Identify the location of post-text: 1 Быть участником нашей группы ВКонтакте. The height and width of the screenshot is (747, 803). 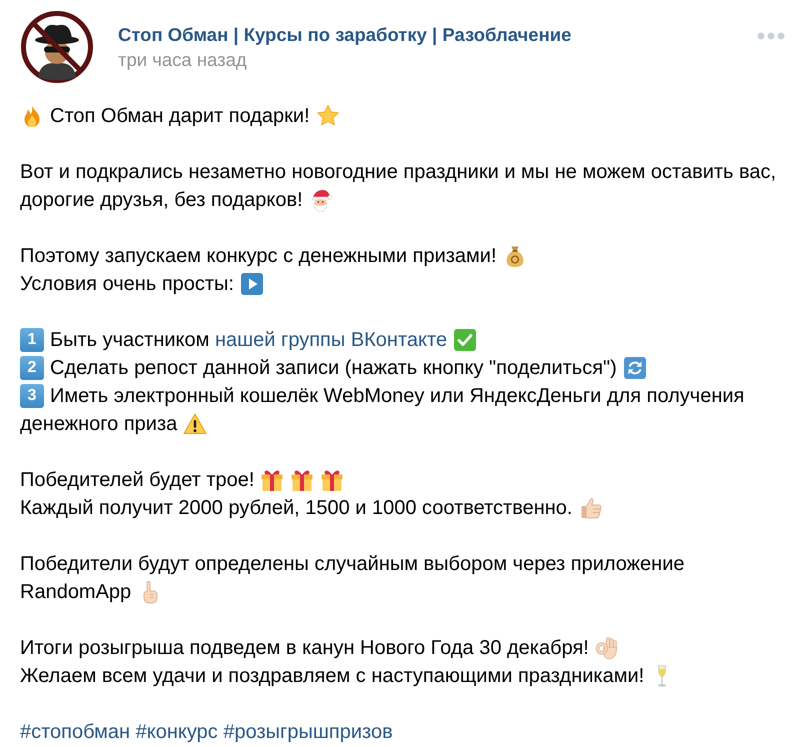
(249, 340).